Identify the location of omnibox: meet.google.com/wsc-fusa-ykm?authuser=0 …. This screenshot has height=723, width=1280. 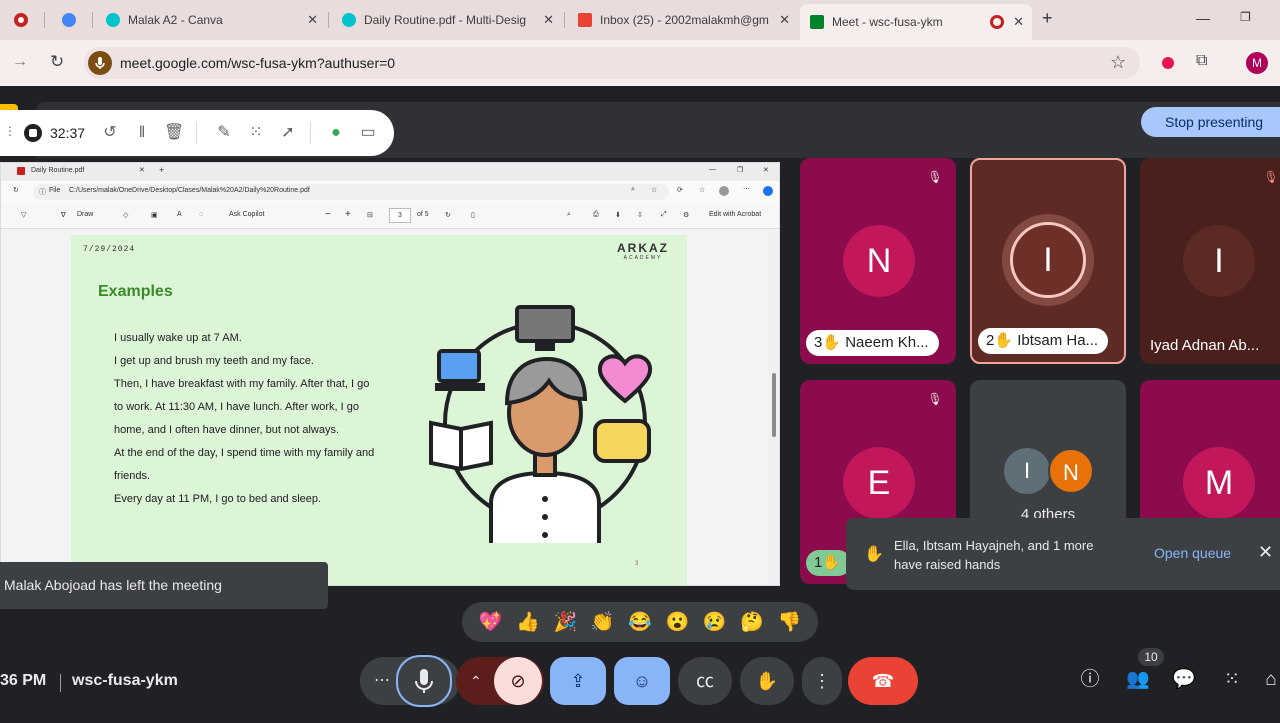
(612, 63).